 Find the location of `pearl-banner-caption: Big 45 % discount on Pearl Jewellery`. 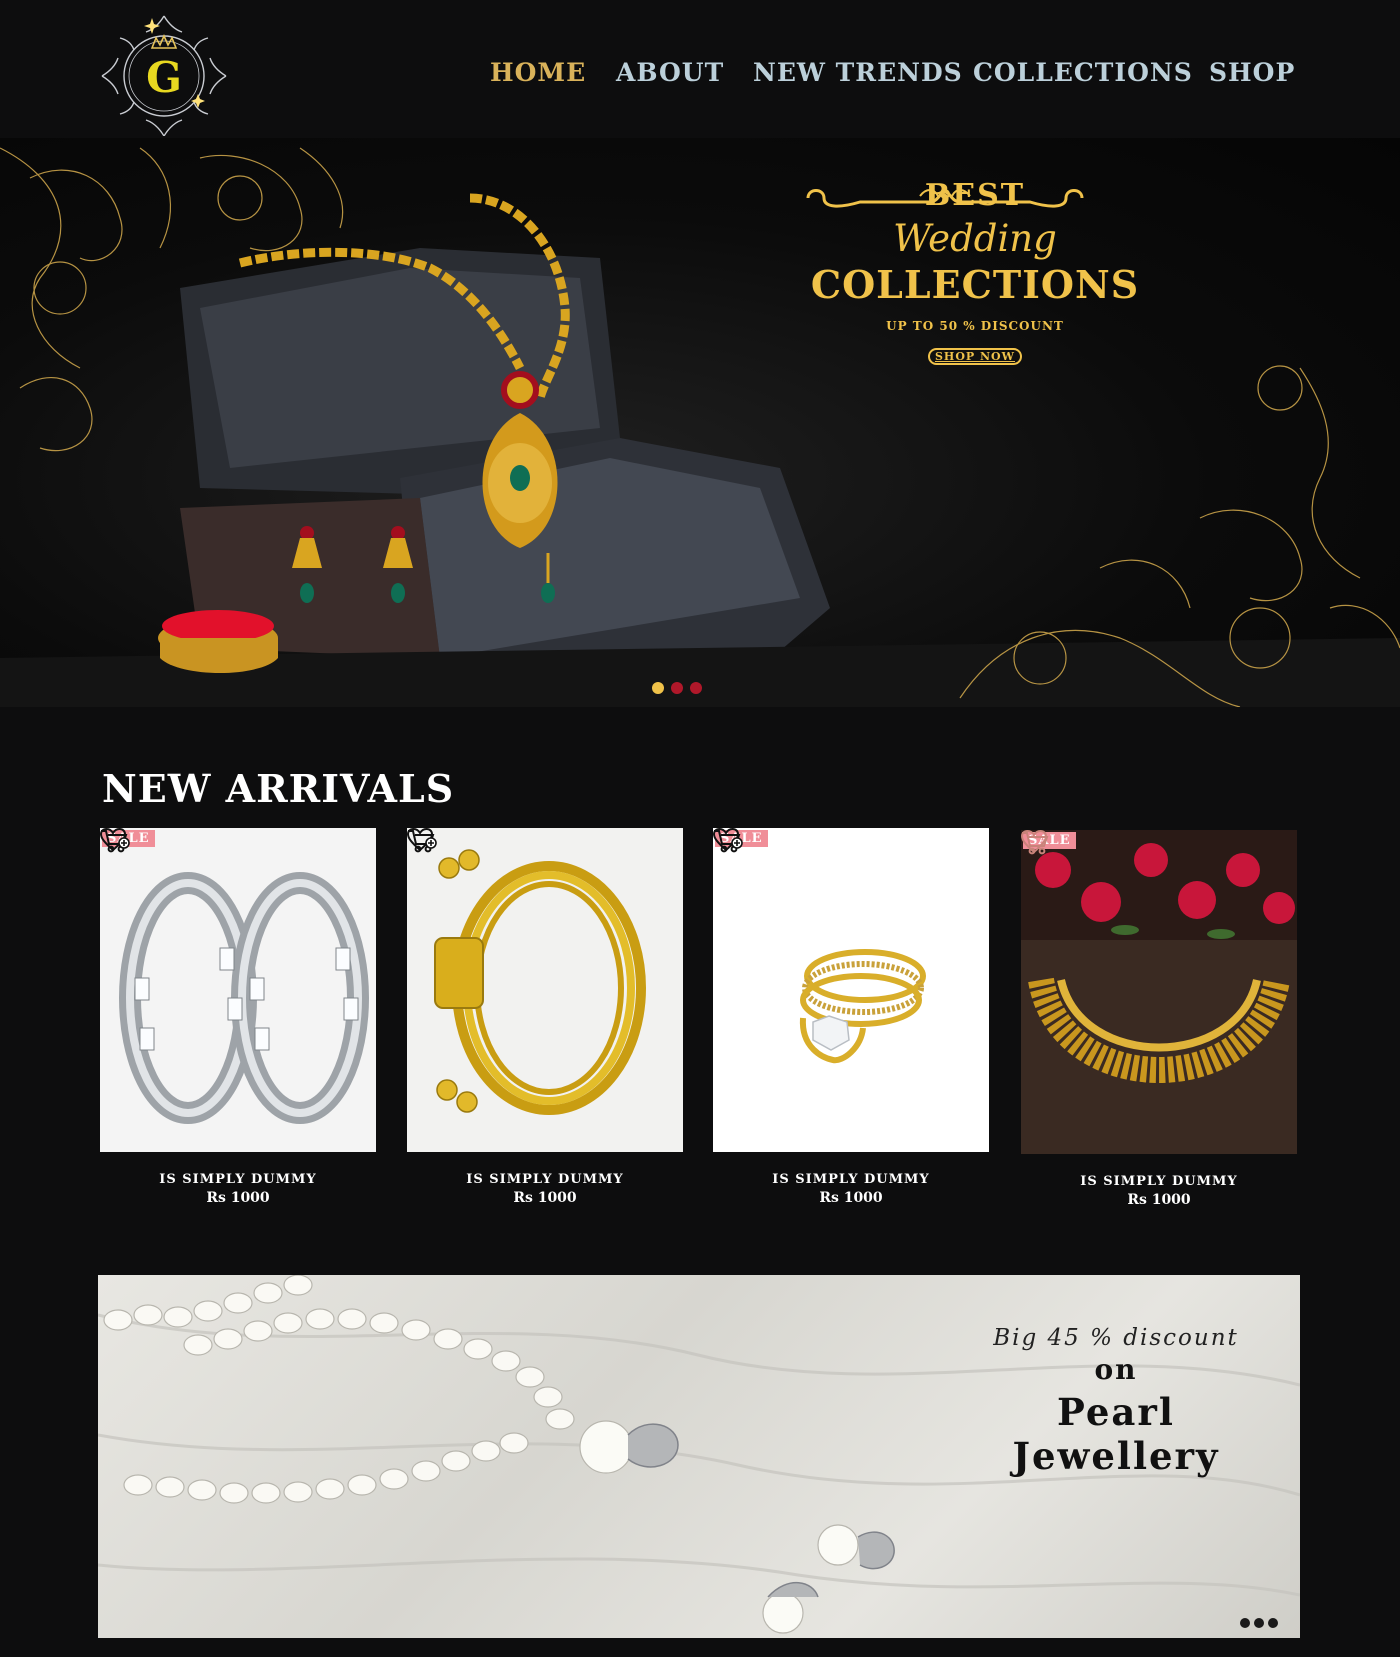

pearl-banner-caption: Big 45 % discount on Pearl Jewellery is located at coordinates (1116, 1401).